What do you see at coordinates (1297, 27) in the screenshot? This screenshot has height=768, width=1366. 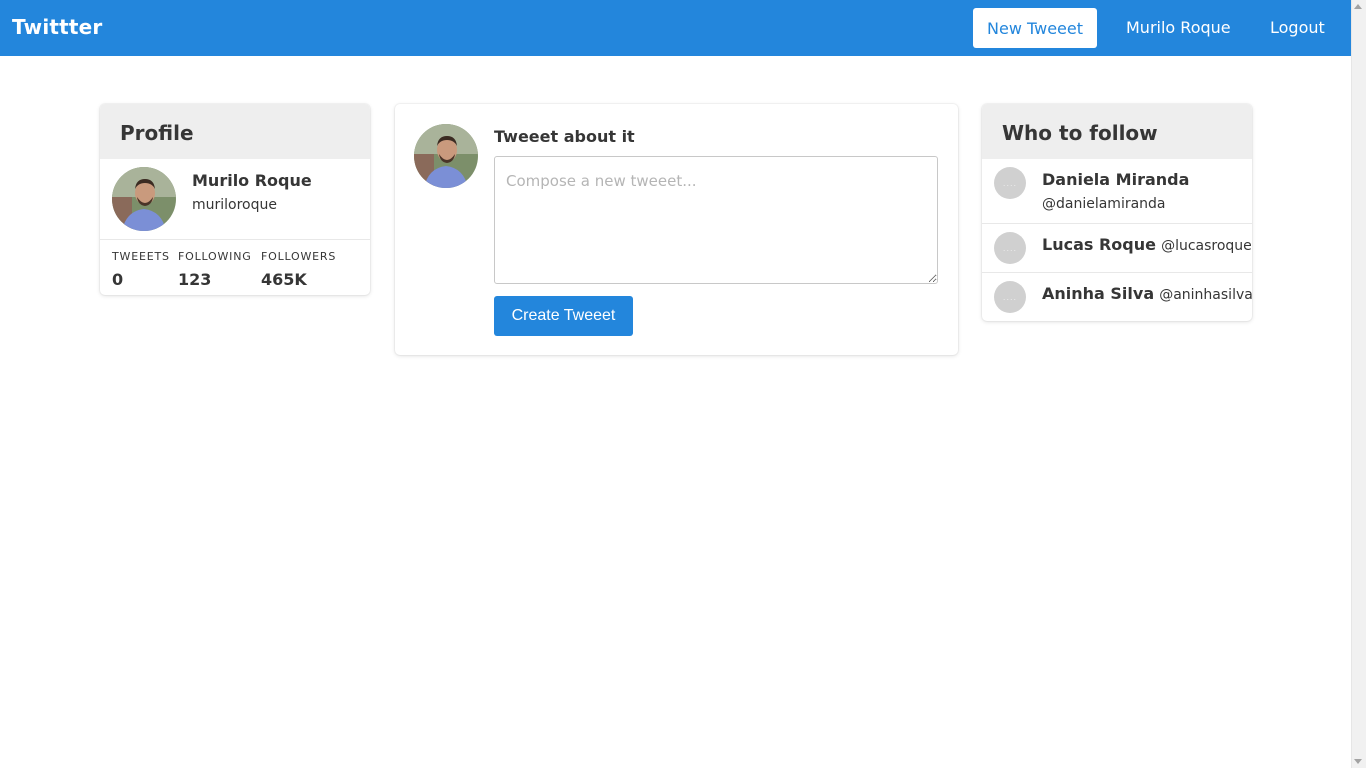 I see `logout-link: Logout` at bounding box center [1297, 27].